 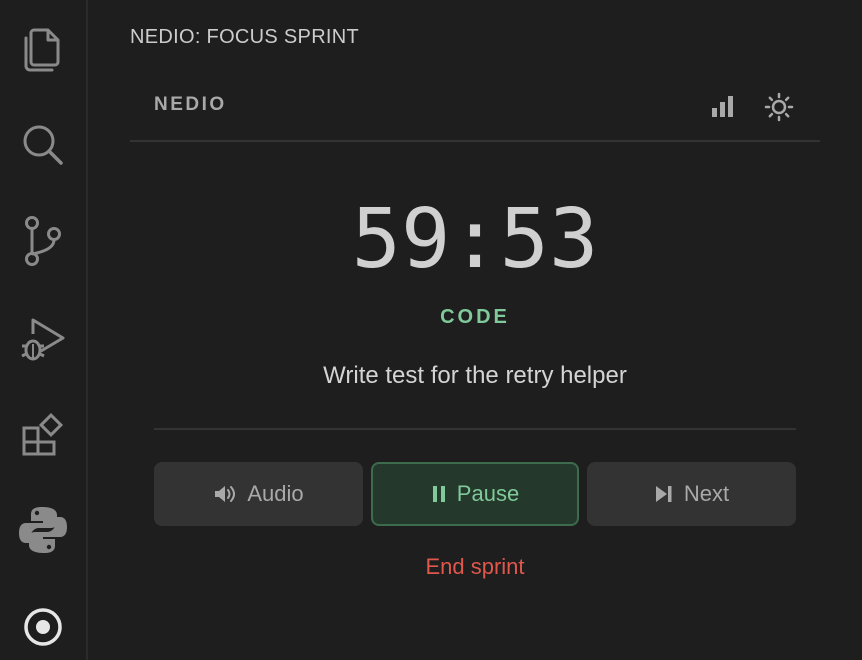 I want to click on theme-sun-icon, so click(x=779, y=107).